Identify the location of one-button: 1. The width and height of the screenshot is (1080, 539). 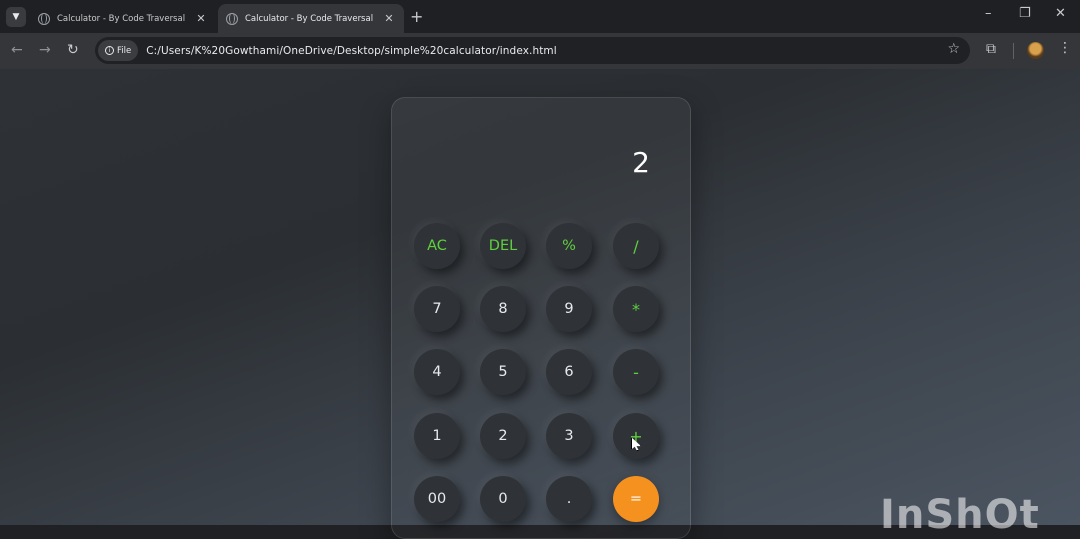
(437, 436).